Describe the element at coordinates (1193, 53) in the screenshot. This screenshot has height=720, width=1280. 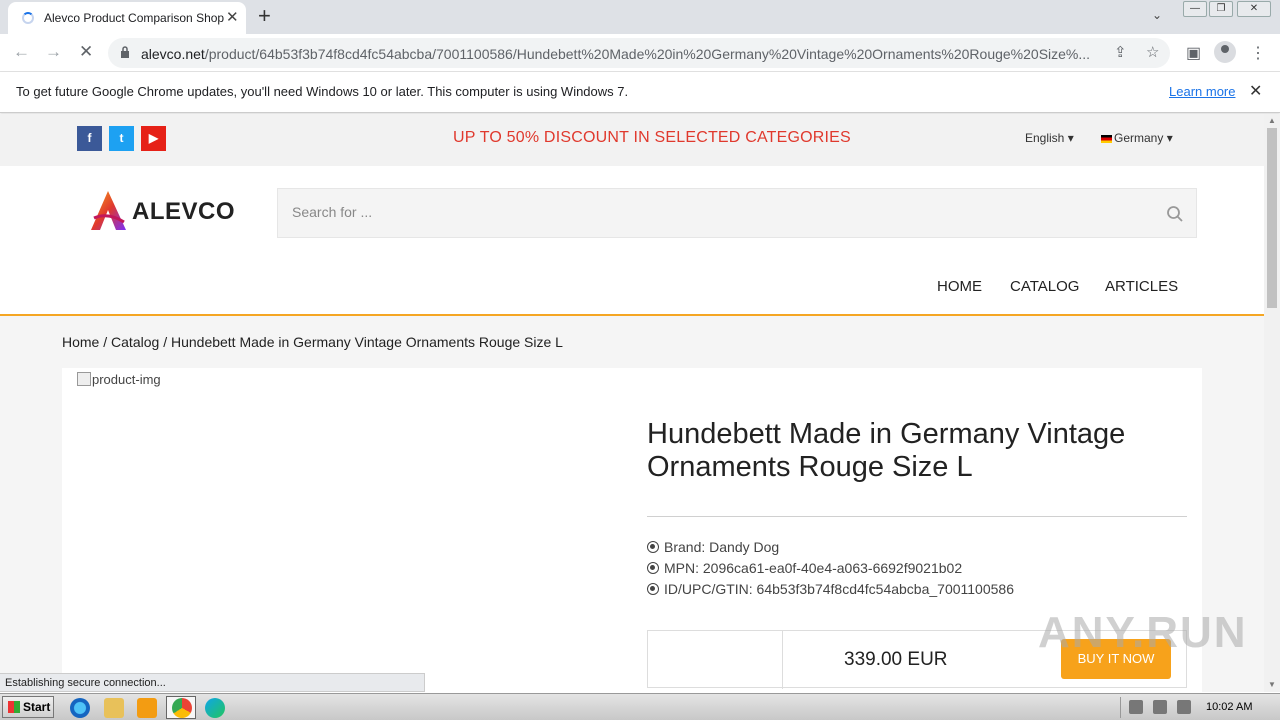
I see `side-panel-icon: ▣` at that location.